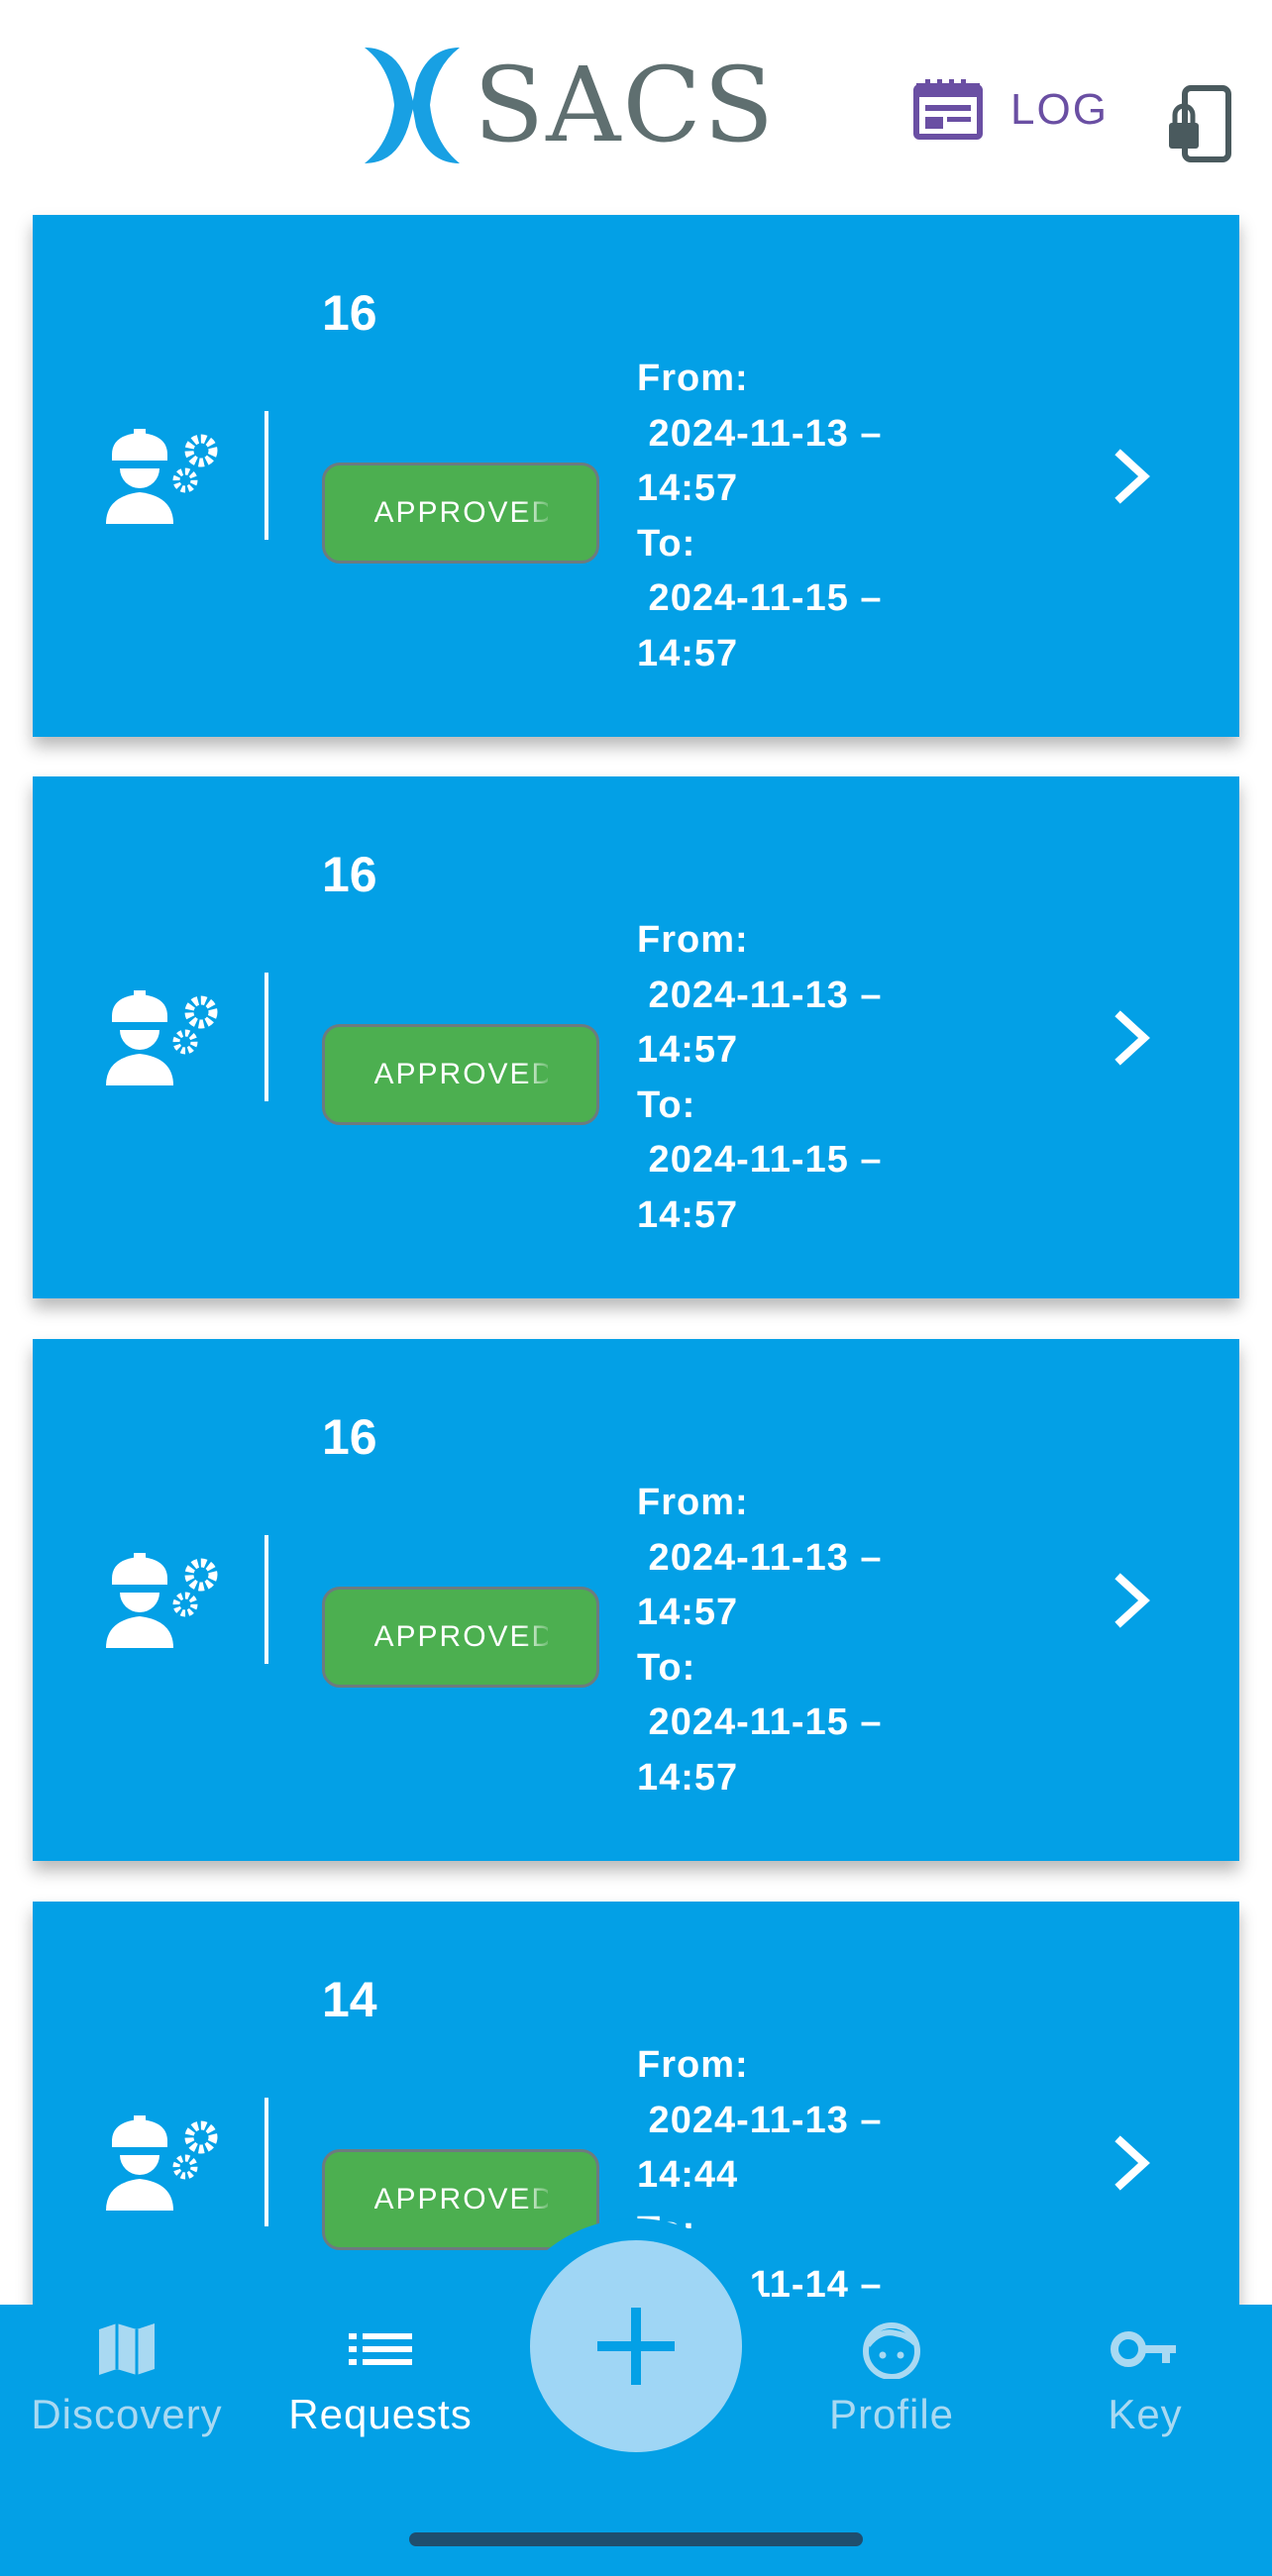  Describe the element at coordinates (381, 2414) in the screenshot. I see `nav-label-requests: Requests` at that location.